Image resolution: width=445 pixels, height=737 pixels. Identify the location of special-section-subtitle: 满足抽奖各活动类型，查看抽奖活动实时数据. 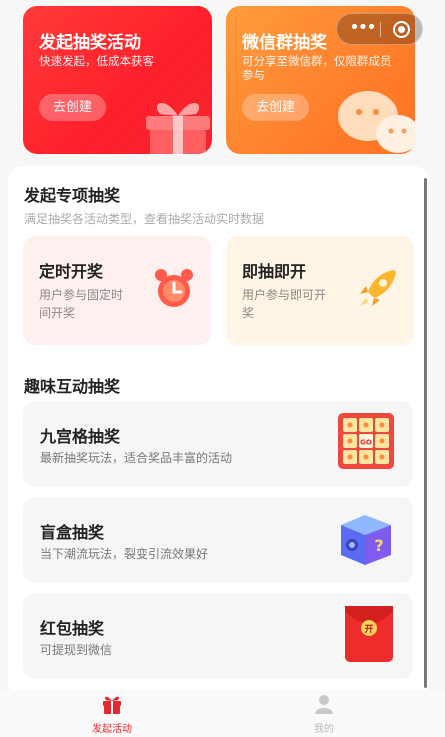
(144, 219).